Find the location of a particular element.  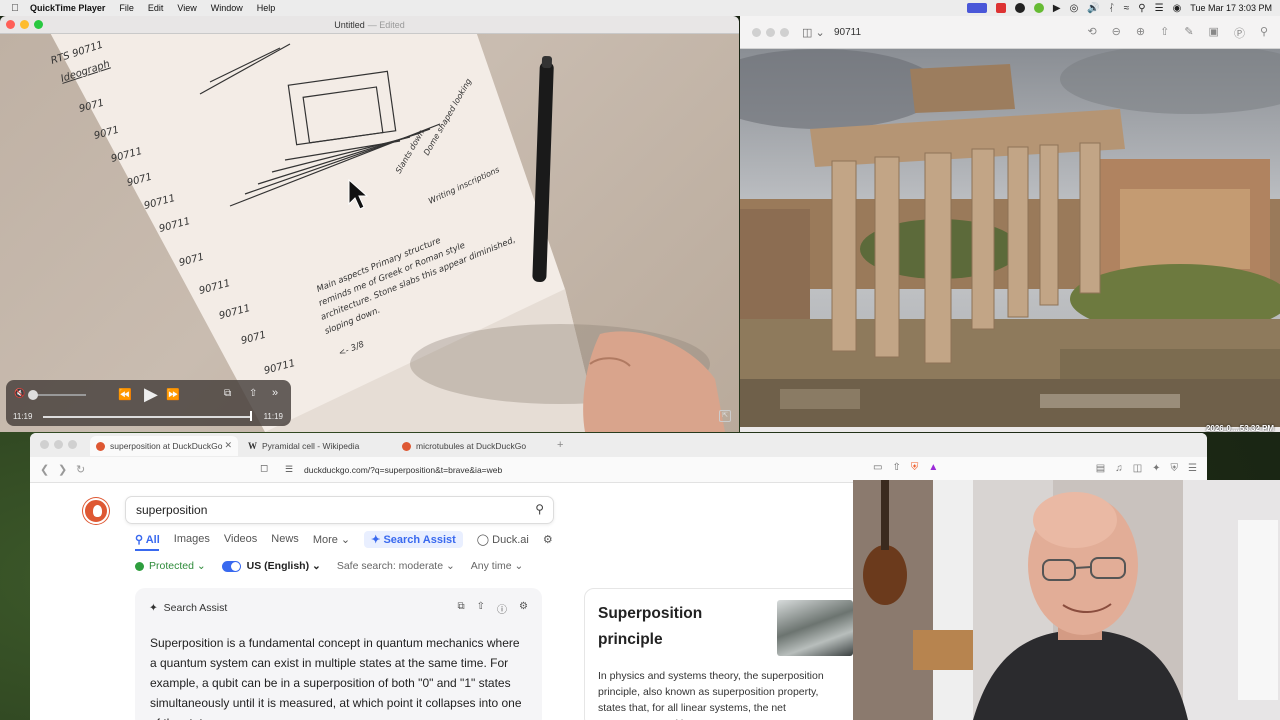

scrubber-track is located at coordinates (147, 417).